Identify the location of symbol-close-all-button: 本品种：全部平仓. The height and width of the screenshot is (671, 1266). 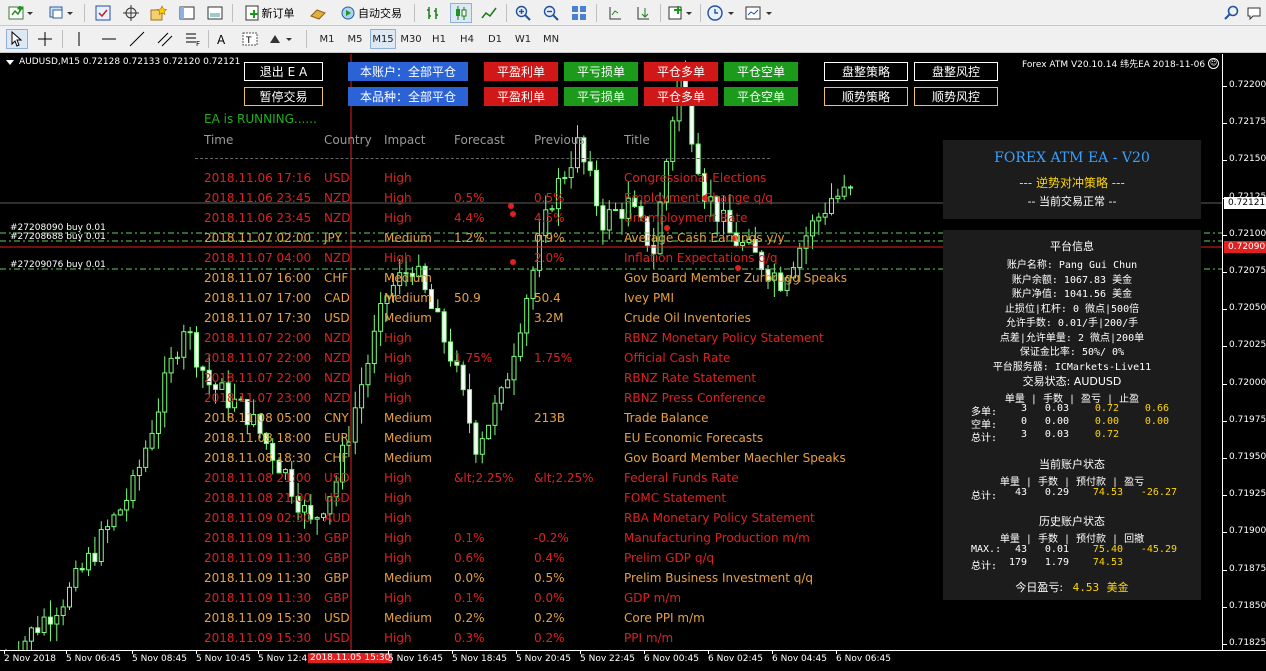
(408, 96).